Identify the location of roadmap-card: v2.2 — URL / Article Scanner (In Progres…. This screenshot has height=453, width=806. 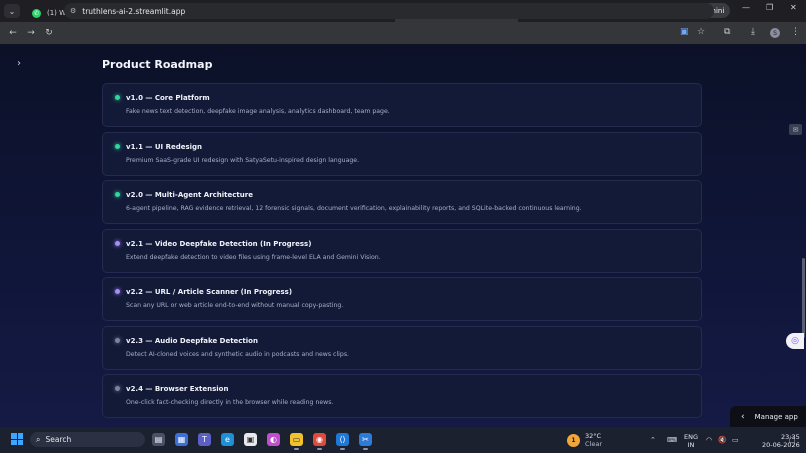
(402, 299).